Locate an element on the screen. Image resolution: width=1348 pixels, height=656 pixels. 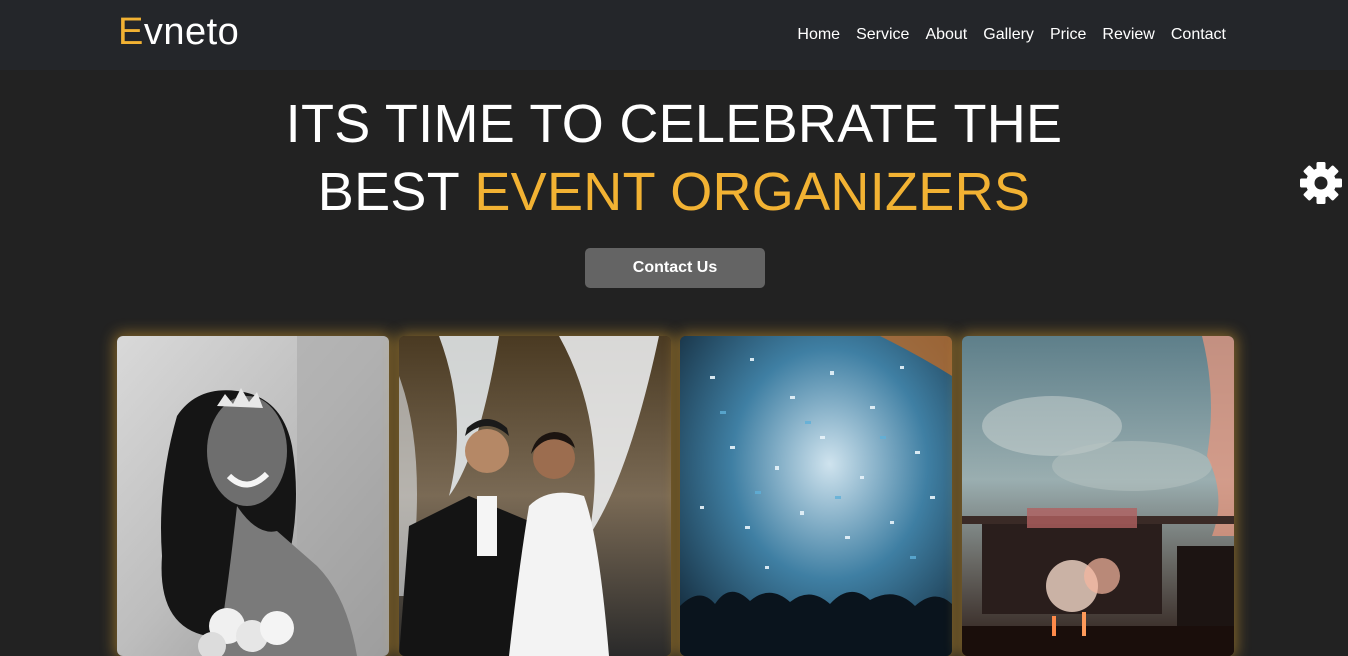
nav-price: Price is located at coordinates (1068, 35).